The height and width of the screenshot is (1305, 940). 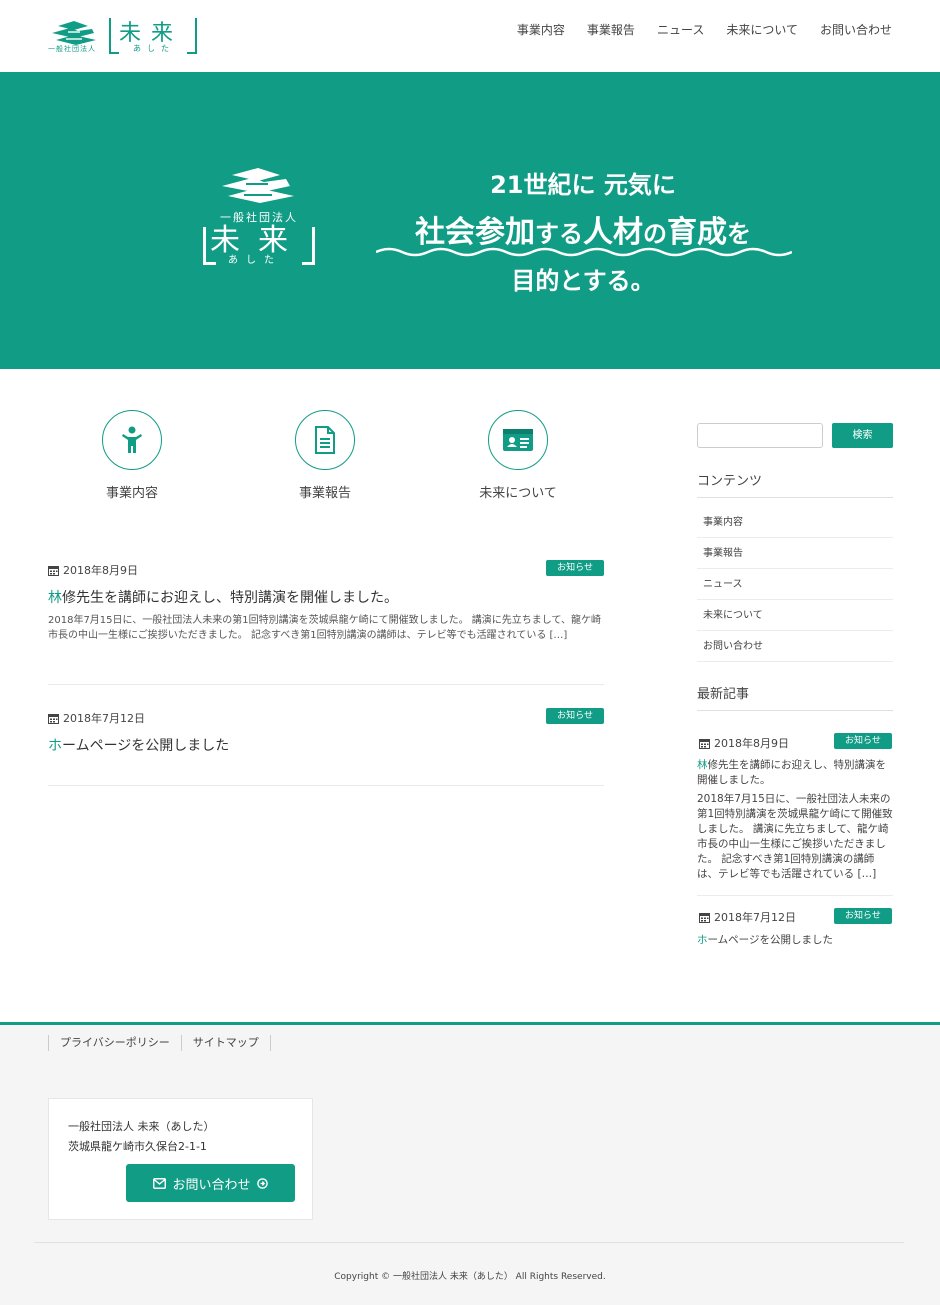 I want to click on logo-kana-text: あした, so click(x=154, y=48).